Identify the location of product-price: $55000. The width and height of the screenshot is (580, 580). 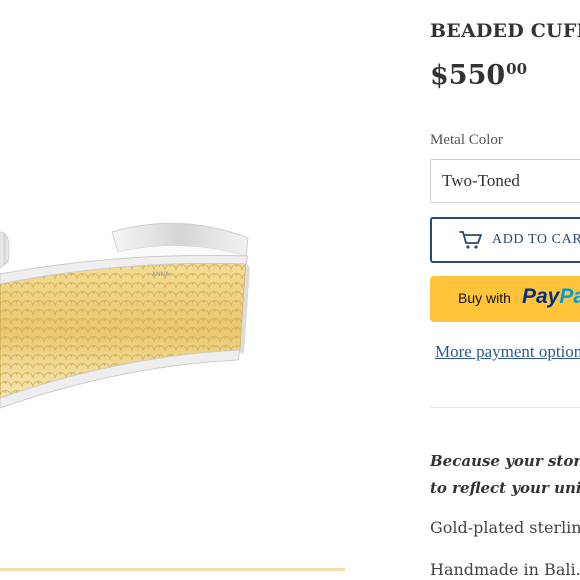
(478, 75).